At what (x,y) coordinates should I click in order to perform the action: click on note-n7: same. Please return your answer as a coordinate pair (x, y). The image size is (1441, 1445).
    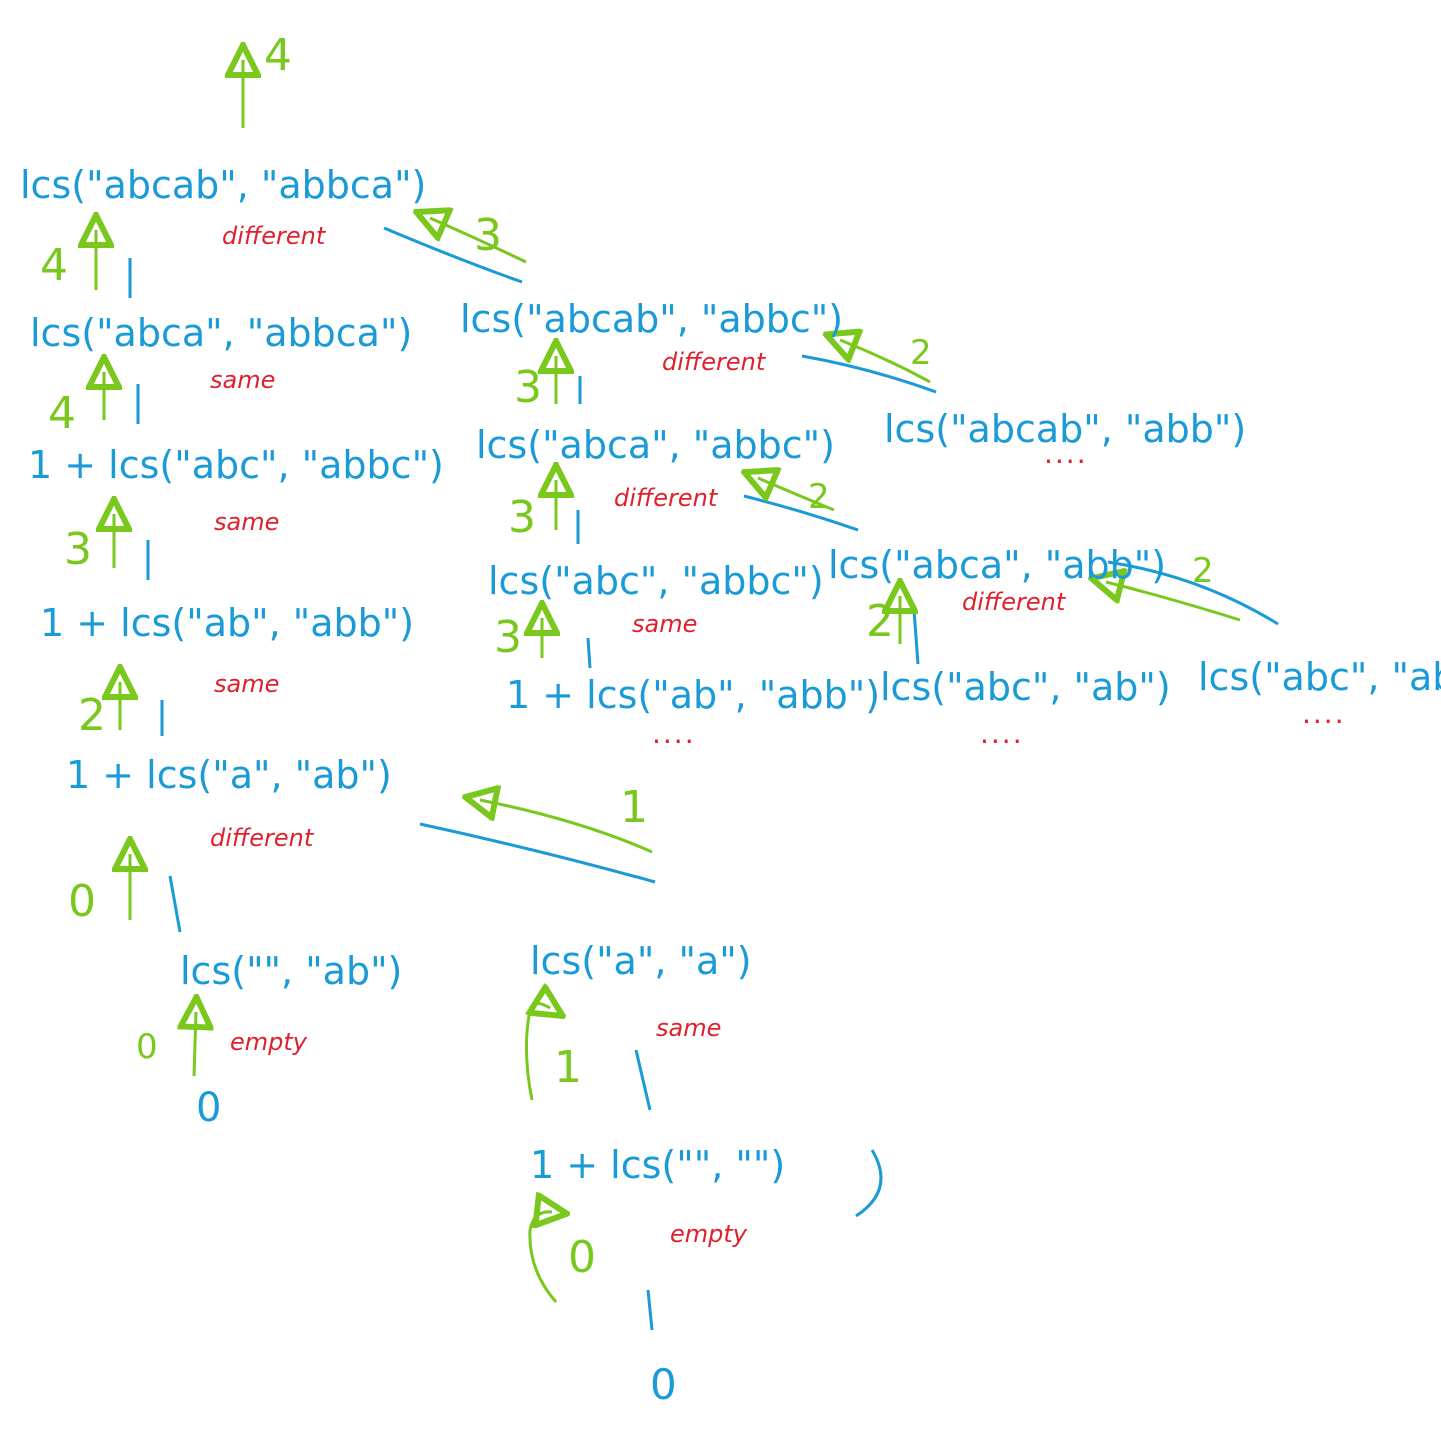
    Looking at the image, I should click on (689, 1028).